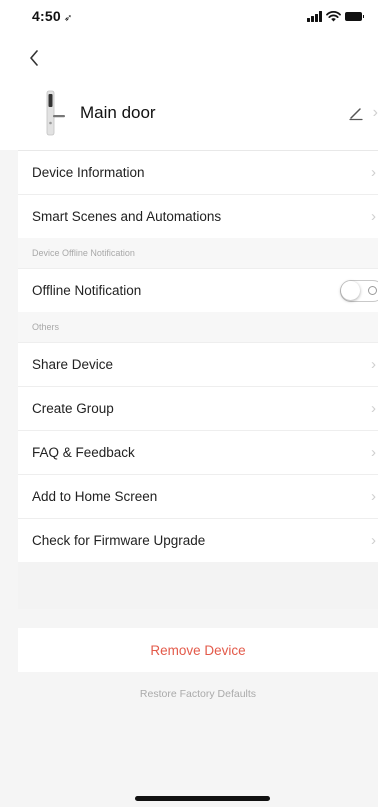 The width and height of the screenshot is (378, 807). What do you see at coordinates (198, 585) in the screenshot?
I see `section-spacer` at bounding box center [198, 585].